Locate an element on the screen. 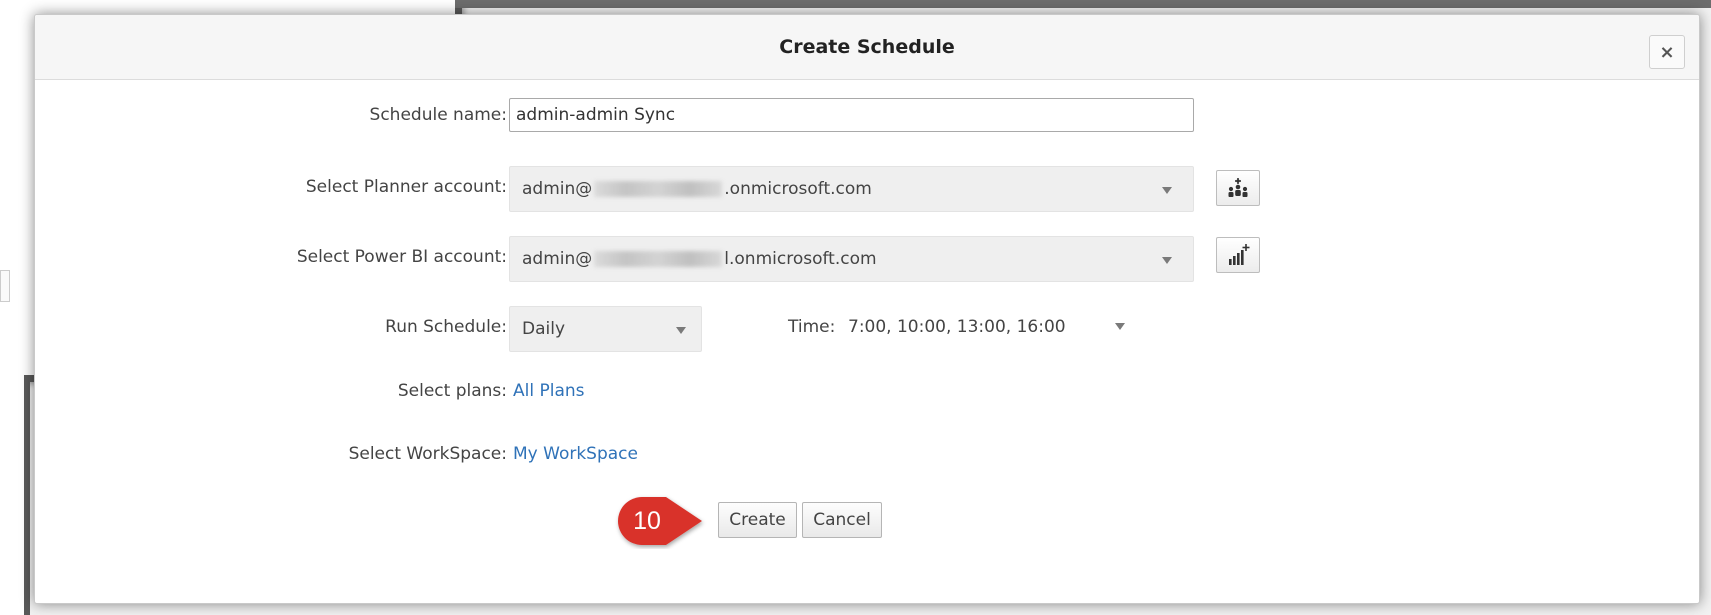  select-workspace-link: My WorkSpace is located at coordinates (575, 454).